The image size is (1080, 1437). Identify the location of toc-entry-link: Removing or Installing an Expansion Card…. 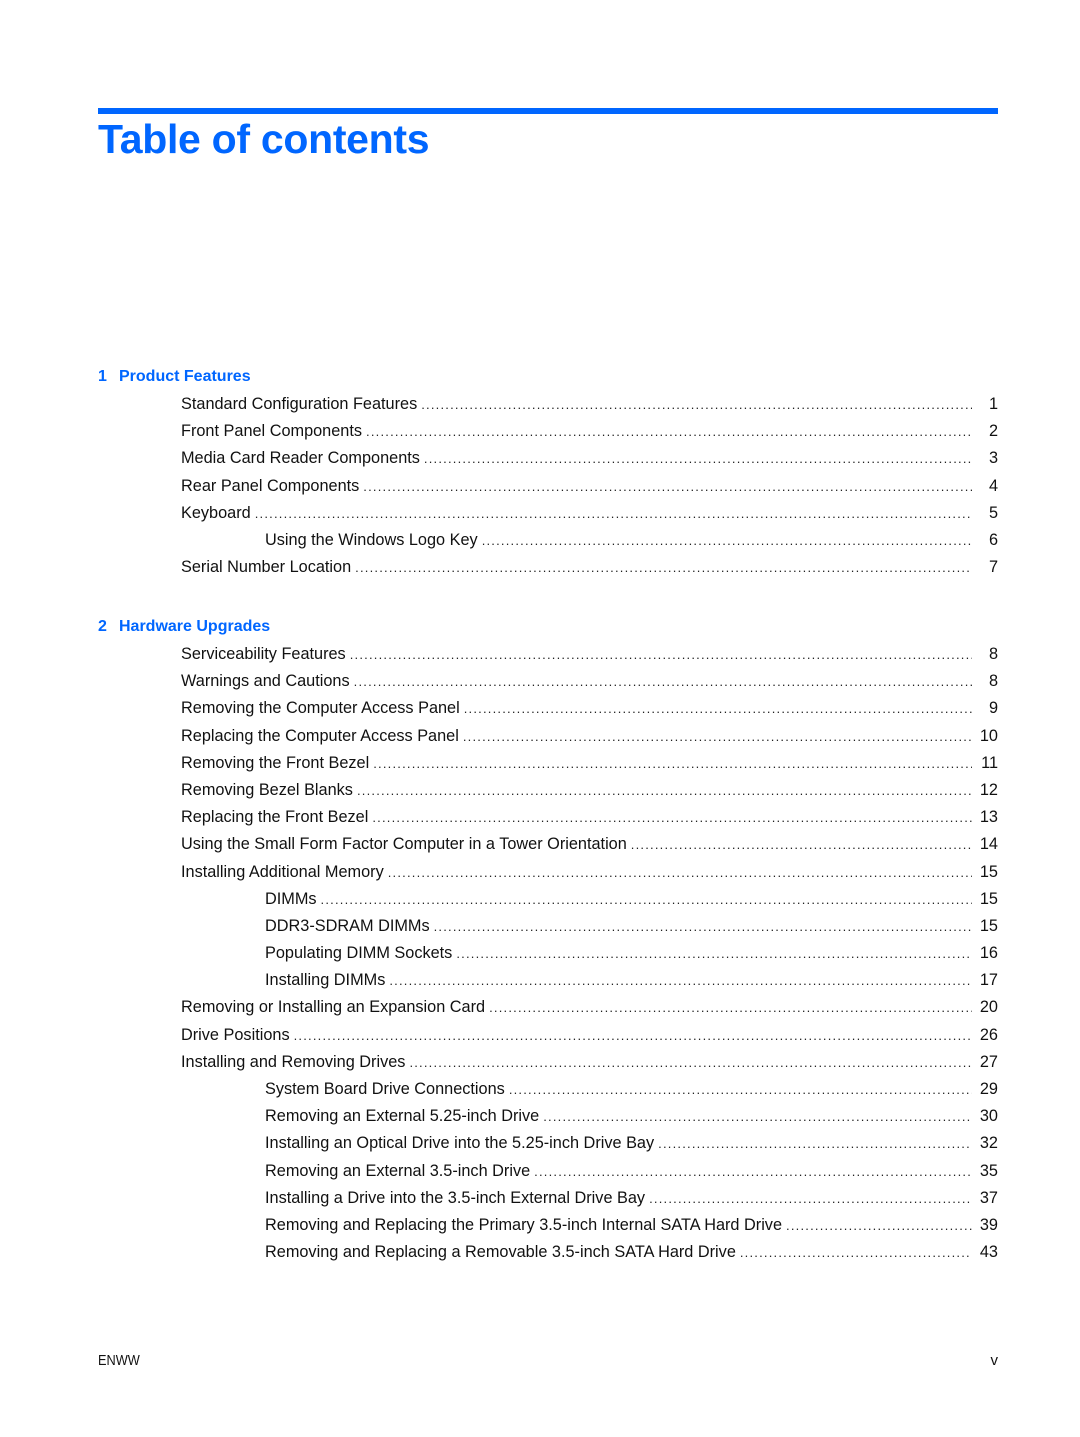
(548, 1009).